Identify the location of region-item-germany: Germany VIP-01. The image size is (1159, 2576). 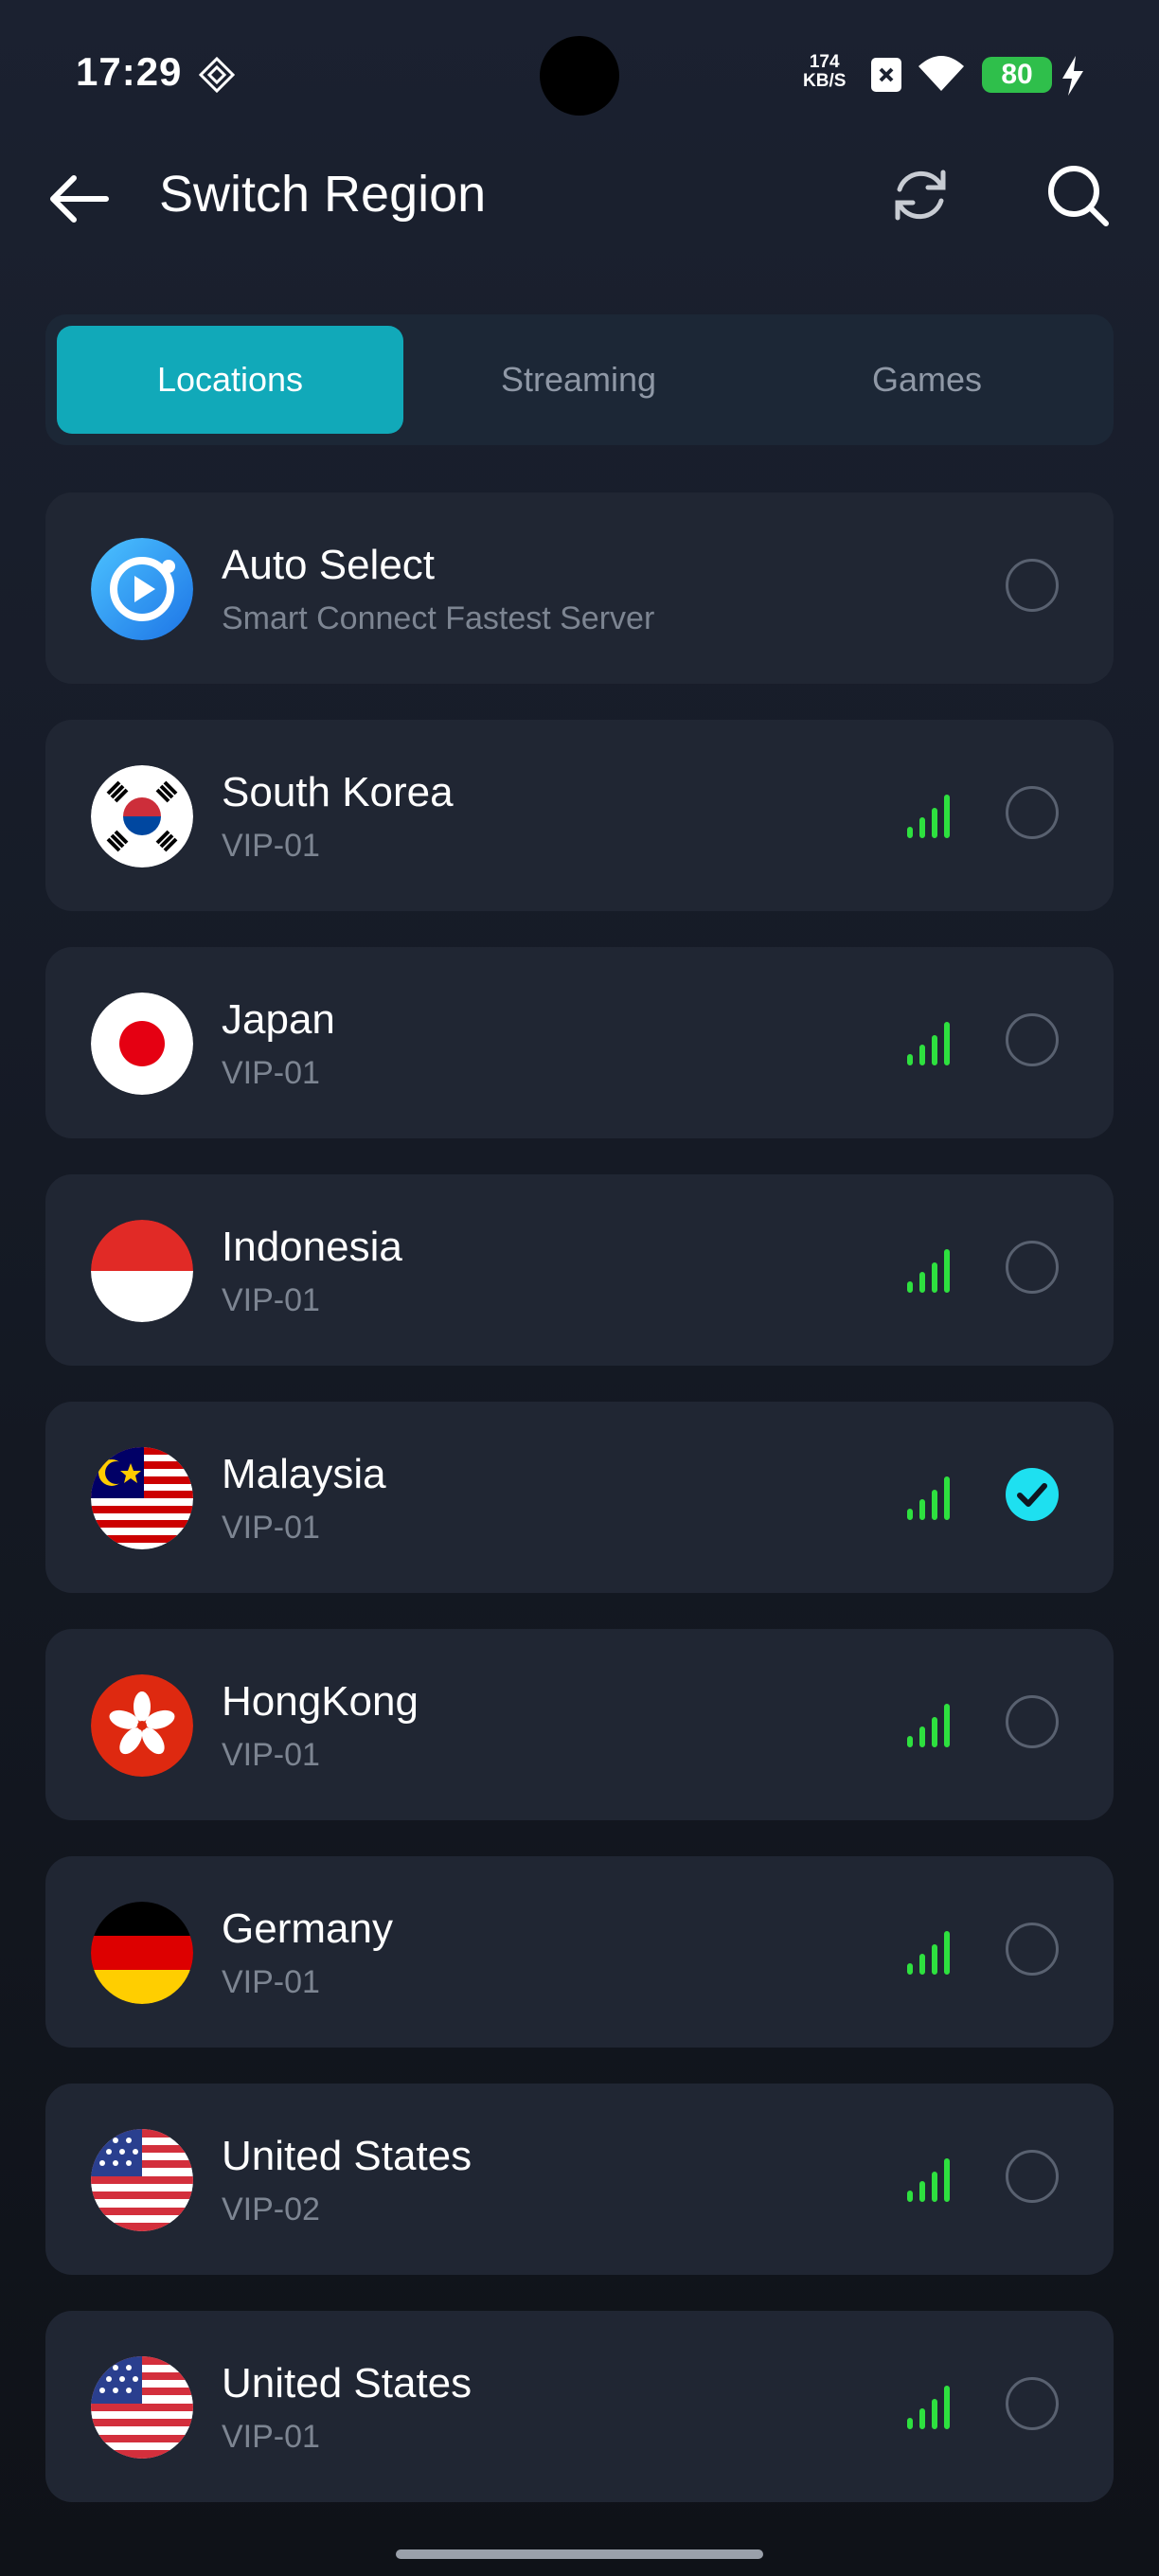
(579, 1952).